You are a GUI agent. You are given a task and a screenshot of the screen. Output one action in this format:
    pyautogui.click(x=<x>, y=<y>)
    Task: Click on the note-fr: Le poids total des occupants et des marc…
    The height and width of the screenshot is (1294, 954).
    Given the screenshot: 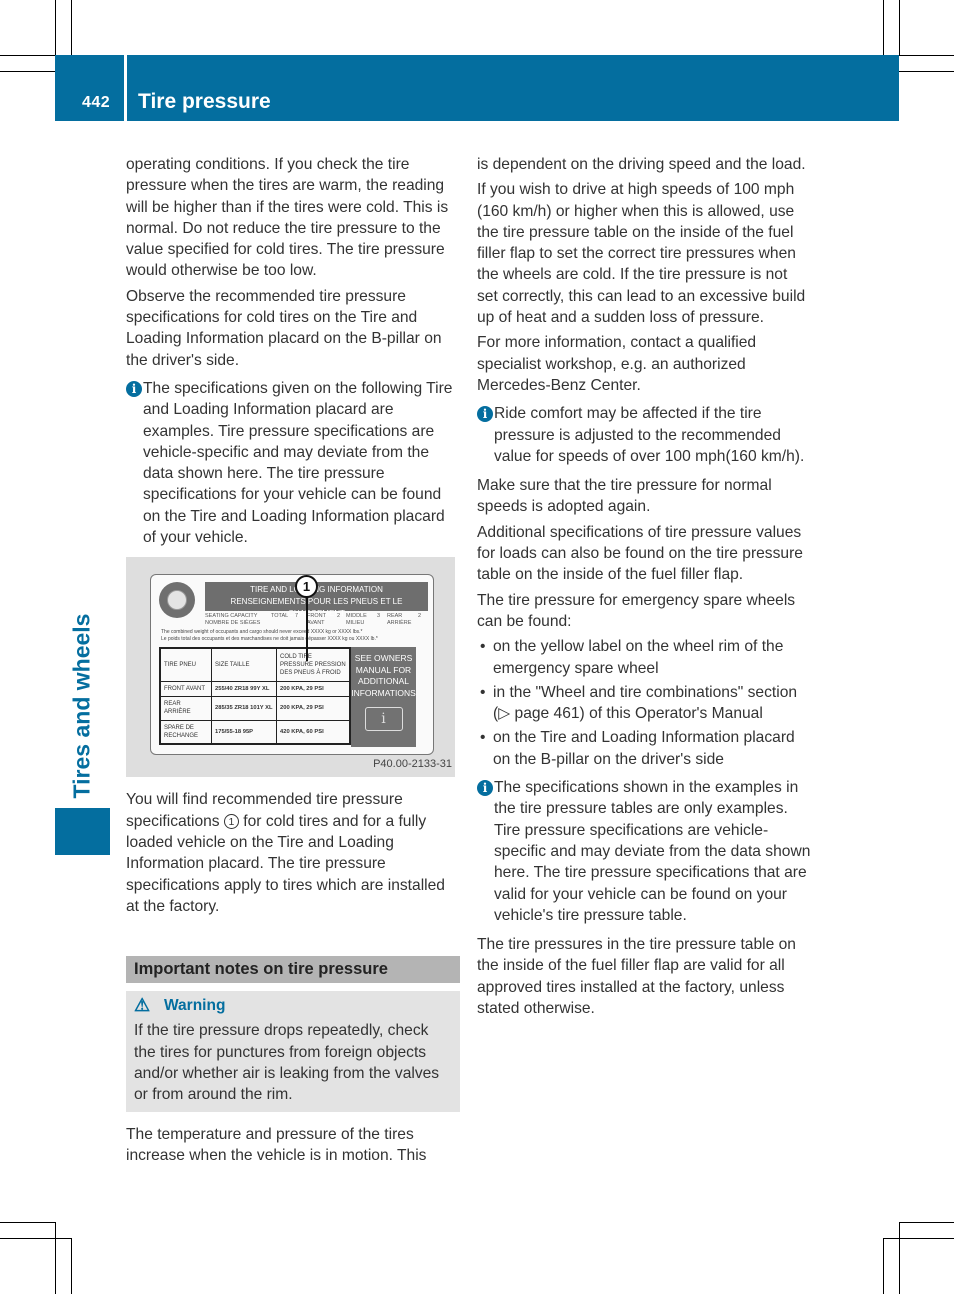 What is the action you would take?
    pyautogui.click(x=269, y=639)
    